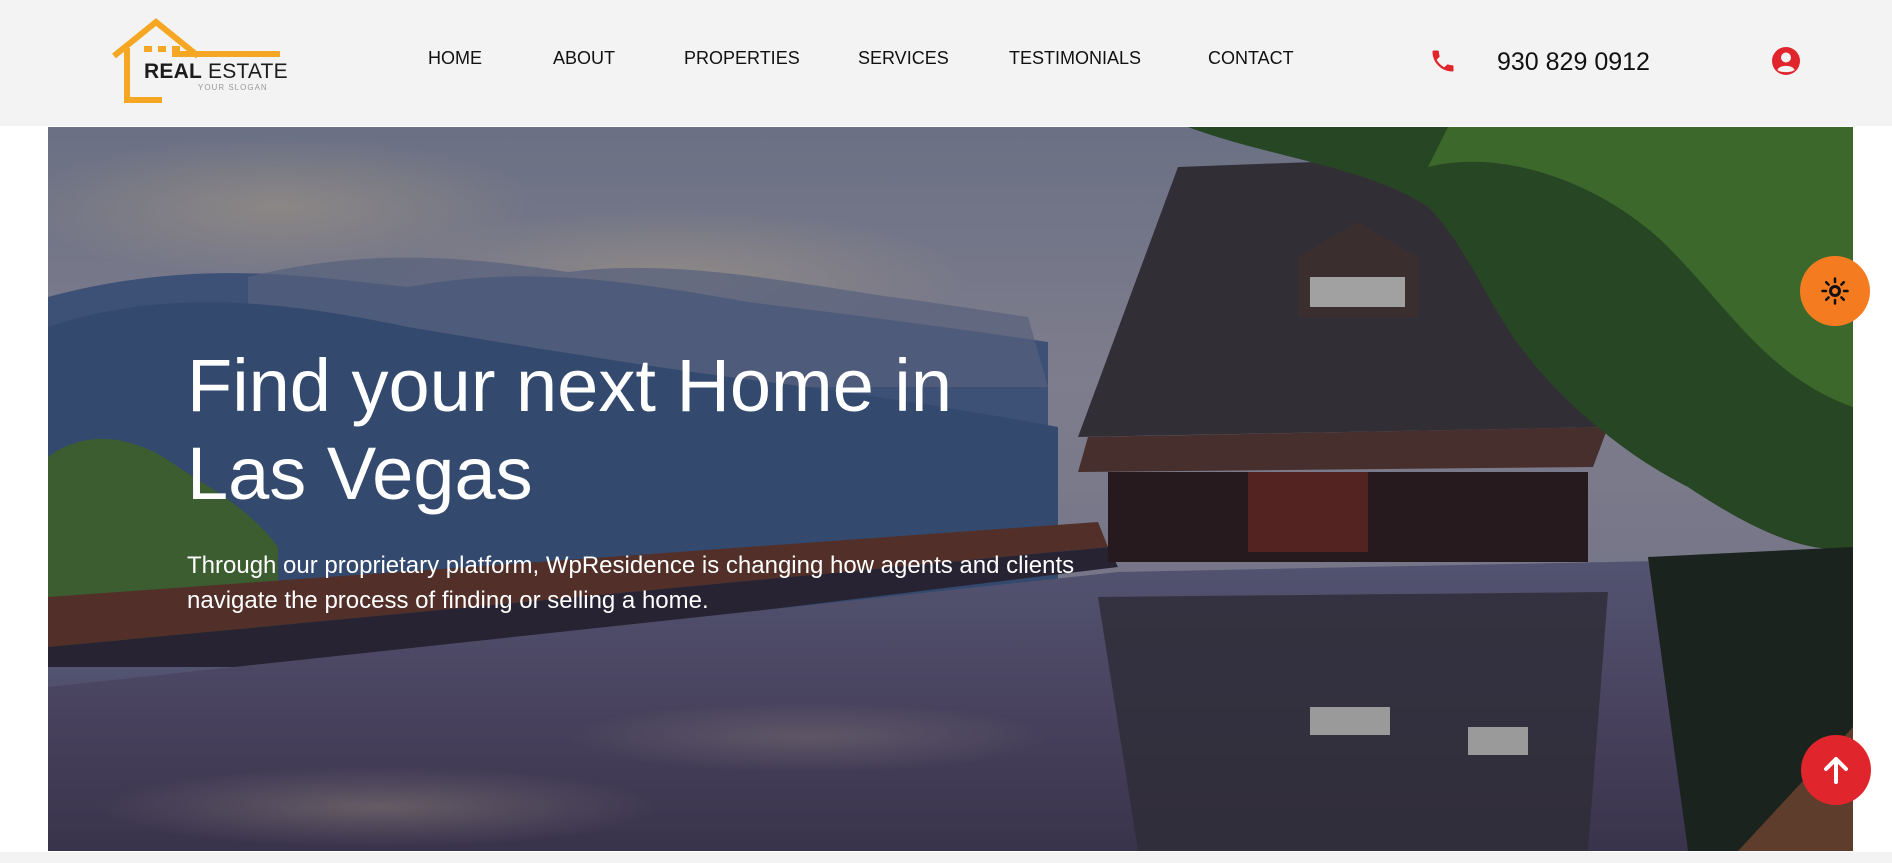 Image resolution: width=1892 pixels, height=863 pixels. I want to click on nav-properties: PROPERTIES, so click(742, 58).